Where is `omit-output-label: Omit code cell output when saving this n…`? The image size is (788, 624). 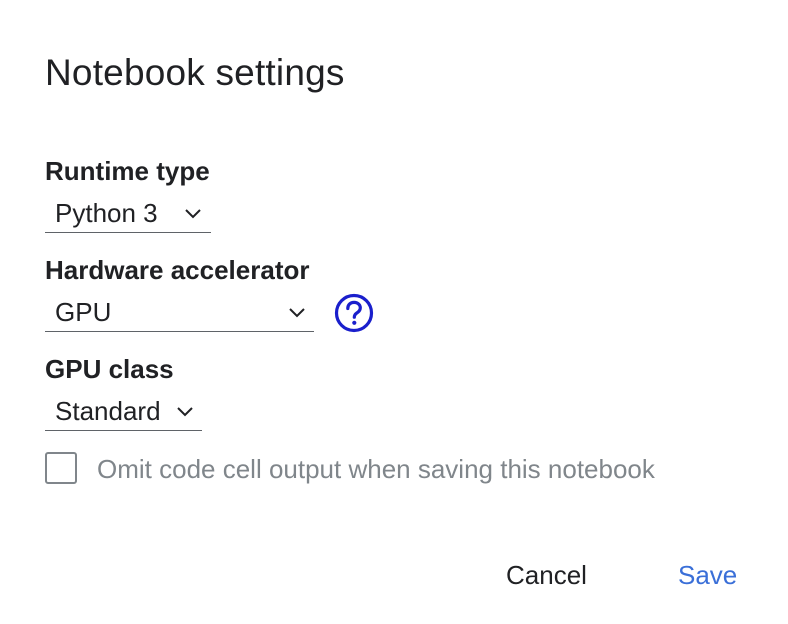
omit-output-label: Omit code cell output when saving this n… is located at coordinates (376, 469).